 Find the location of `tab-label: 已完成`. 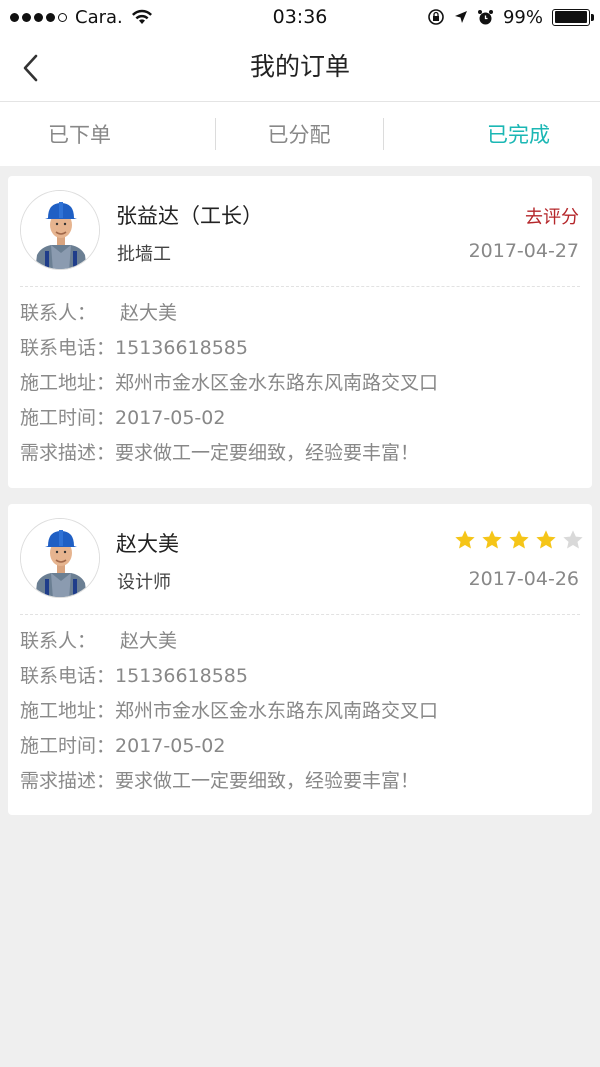

tab-label: 已完成 is located at coordinates (518, 135).